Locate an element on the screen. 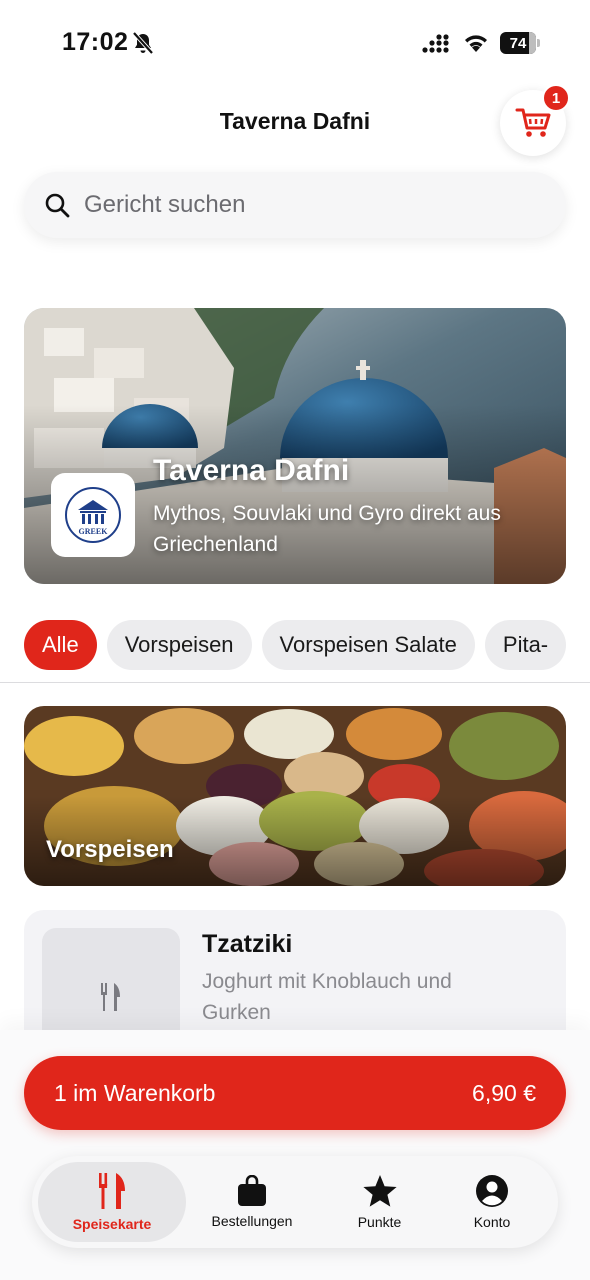 Image resolution: width=590 pixels, height=1280 pixels. bell-muted-icon is located at coordinates (143, 43).